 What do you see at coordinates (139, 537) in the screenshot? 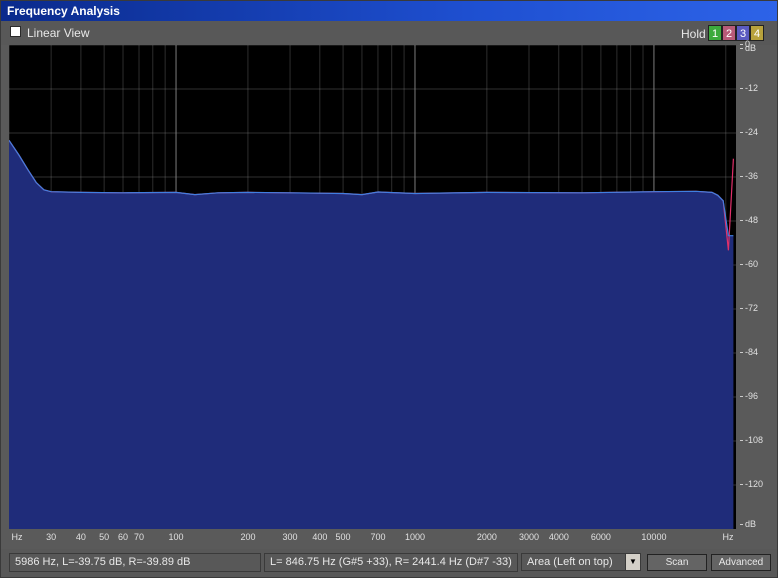
I see `x-tick-label: 70` at bounding box center [139, 537].